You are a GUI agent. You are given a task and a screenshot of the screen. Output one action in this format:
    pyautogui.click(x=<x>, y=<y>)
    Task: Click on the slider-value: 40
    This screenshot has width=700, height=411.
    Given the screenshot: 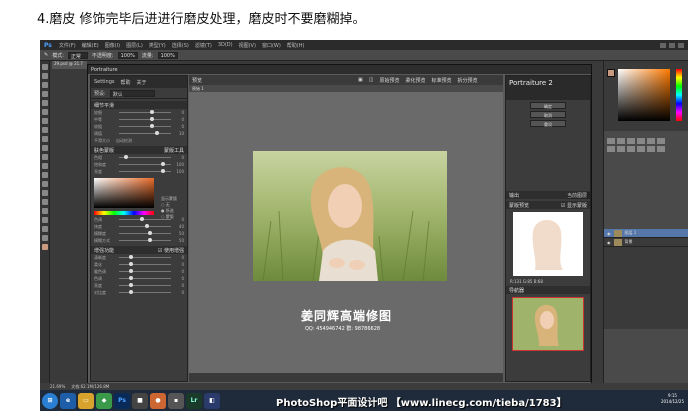 What is the action you would take?
    pyautogui.click(x=179, y=226)
    